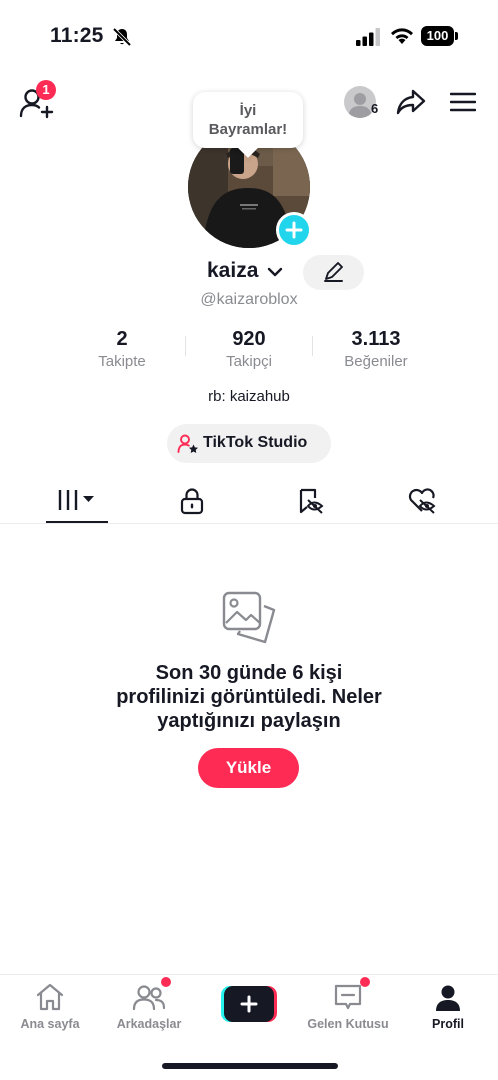 This screenshot has height=1080, width=498. I want to click on profile-bio: rb: kaizahub, so click(249, 396).